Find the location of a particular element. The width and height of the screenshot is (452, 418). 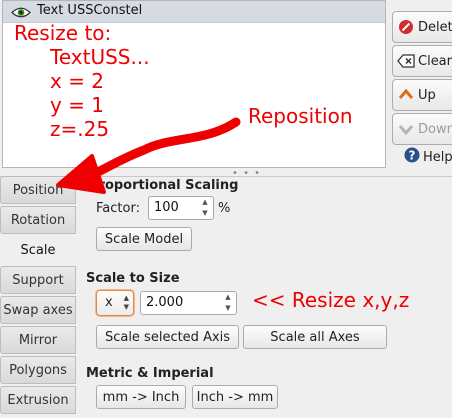

help-button: ? Help is located at coordinates (428, 157).